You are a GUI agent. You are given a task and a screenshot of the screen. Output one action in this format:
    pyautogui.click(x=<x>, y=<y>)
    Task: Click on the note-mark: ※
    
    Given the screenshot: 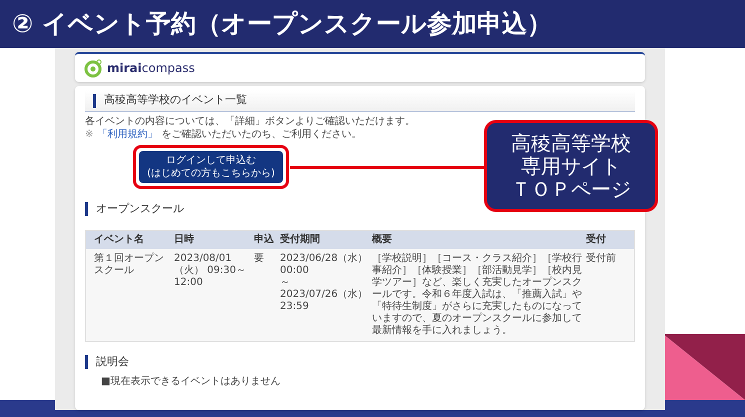 What is the action you would take?
    pyautogui.click(x=89, y=134)
    